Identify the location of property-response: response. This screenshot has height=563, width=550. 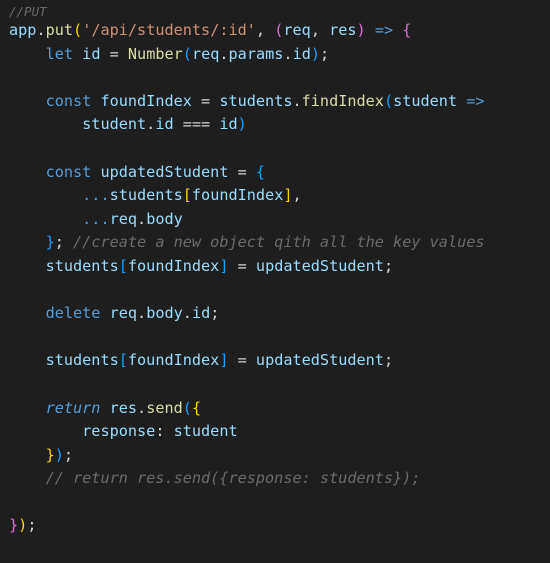
(119, 431).